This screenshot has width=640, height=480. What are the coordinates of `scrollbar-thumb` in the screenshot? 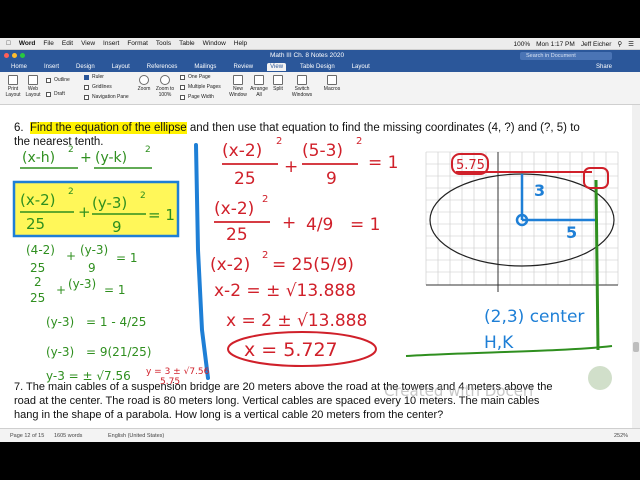 It's located at (636, 347).